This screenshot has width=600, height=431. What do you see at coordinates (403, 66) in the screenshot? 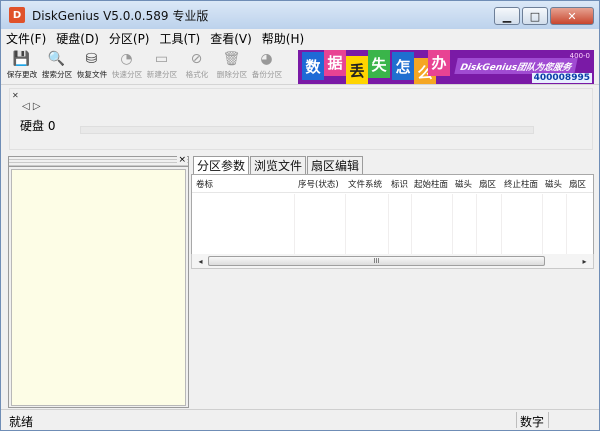
I see `banner-tile: 怎` at bounding box center [403, 66].